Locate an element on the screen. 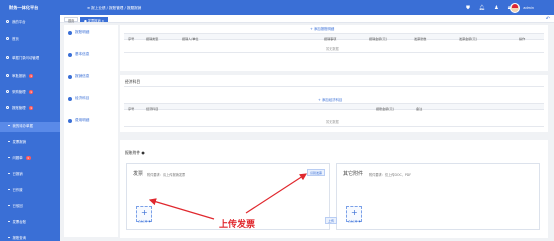  arrow-to-upload is located at coordinates (181, 209).